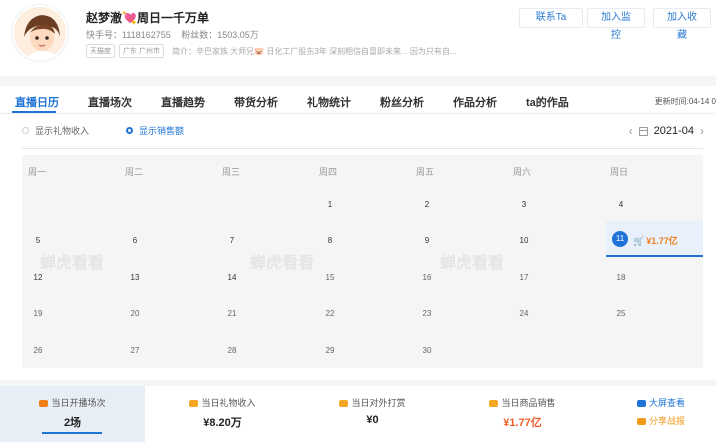 The width and height of the screenshot is (716, 442). Describe the element at coordinates (620, 239) in the screenshot. I see `selected-day-badge: 11` at that location.